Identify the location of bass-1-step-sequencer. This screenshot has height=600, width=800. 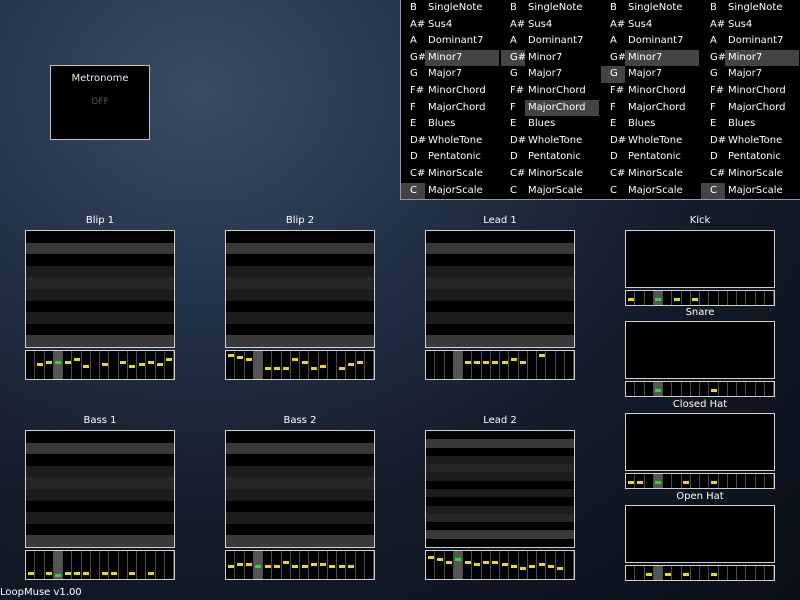
(100, 565).